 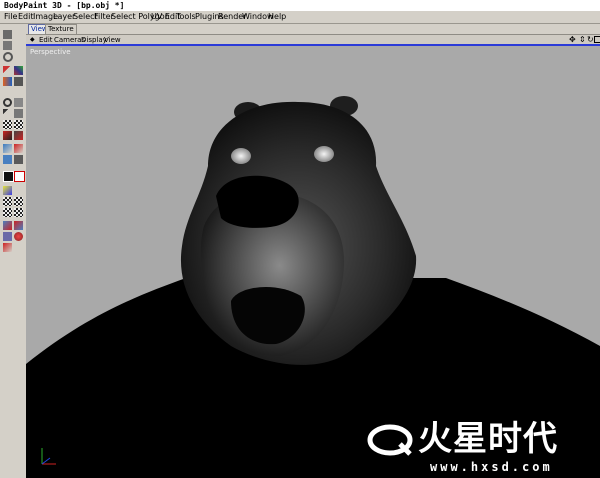 I want to click on view-tabs: View Texture, so click(x=313, y=29).